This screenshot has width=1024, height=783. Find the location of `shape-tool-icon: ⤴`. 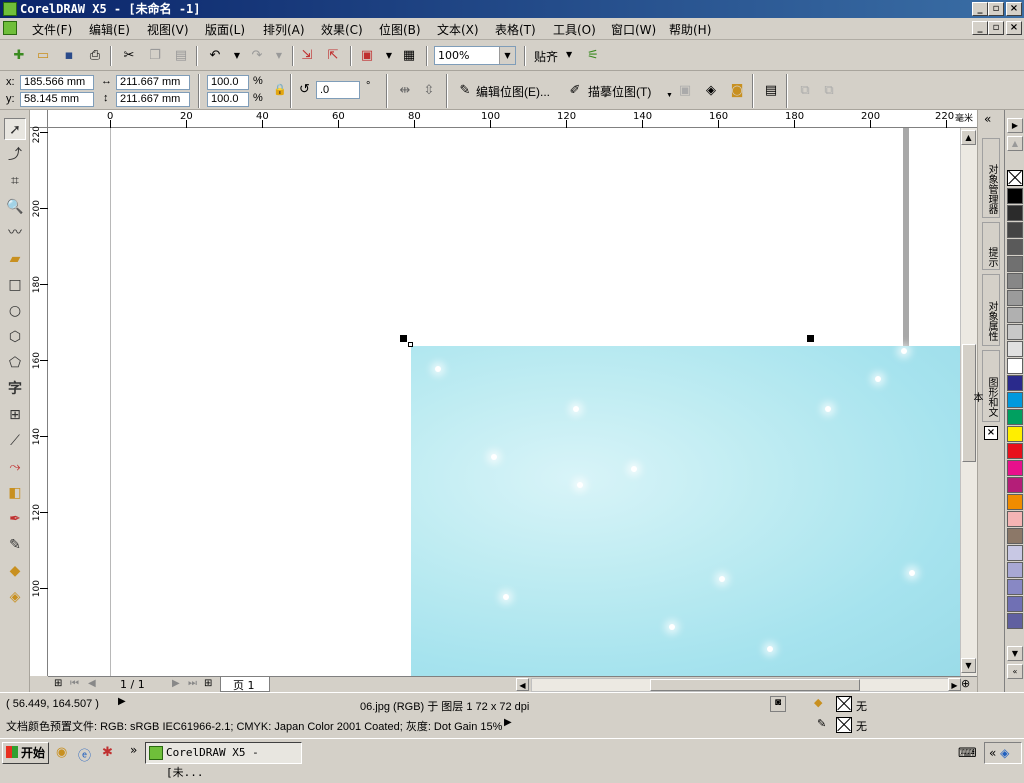

shape-tool-icon: ⤴ is located at coordinates (15, 155).